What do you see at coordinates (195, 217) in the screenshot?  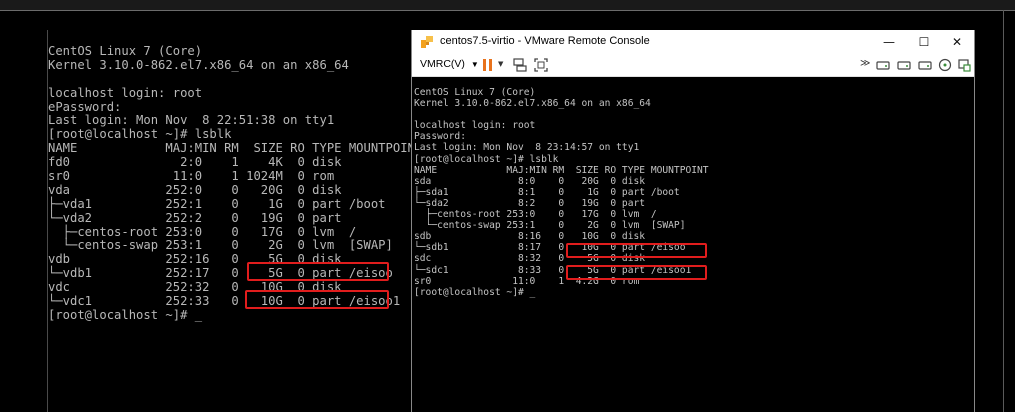 I see `console-line: └─vda2 252:2 0 19G 0 part` at bounding box center [195, 217].